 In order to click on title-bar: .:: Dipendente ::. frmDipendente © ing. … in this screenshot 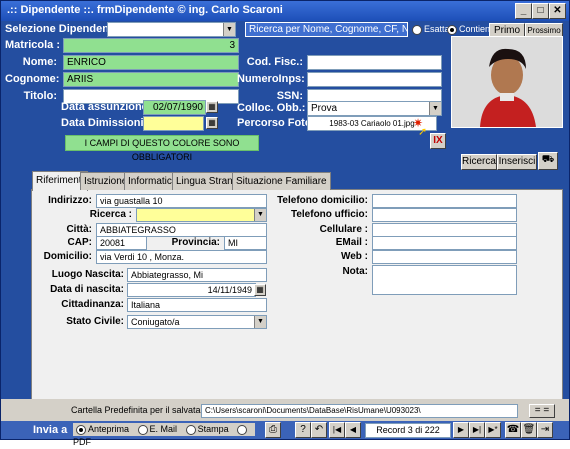, I will do `click(285, 11)`.